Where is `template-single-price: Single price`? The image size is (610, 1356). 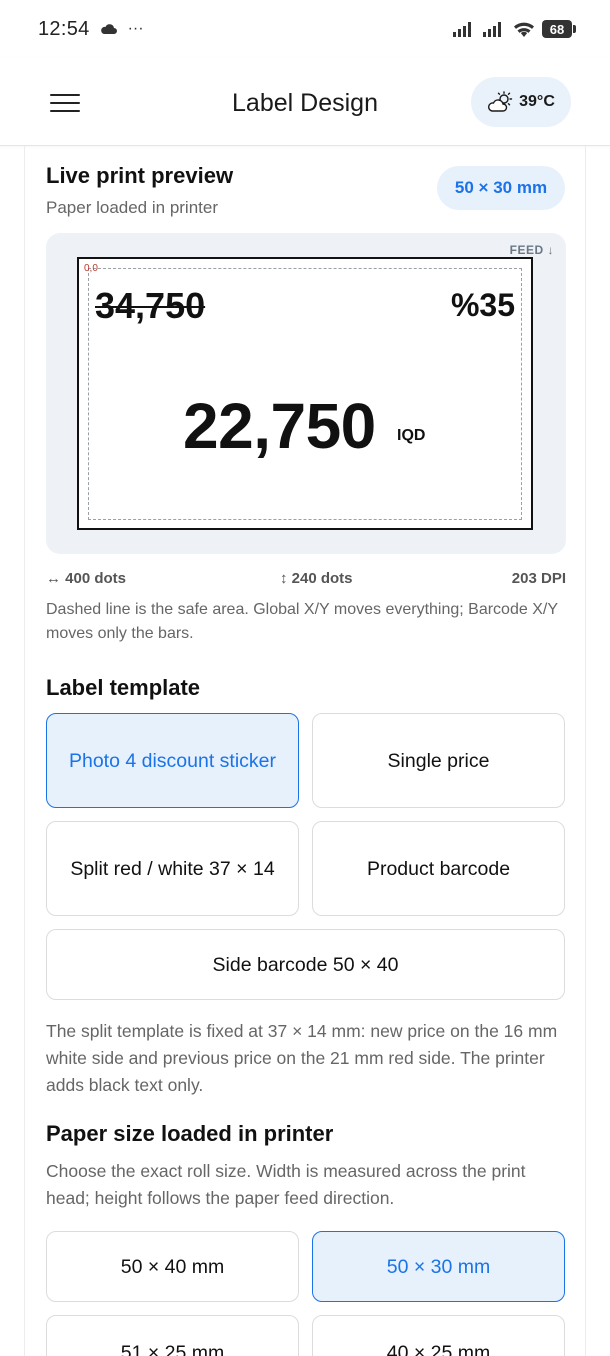
template-single-price: Single price is located at coordinates (438, 760).